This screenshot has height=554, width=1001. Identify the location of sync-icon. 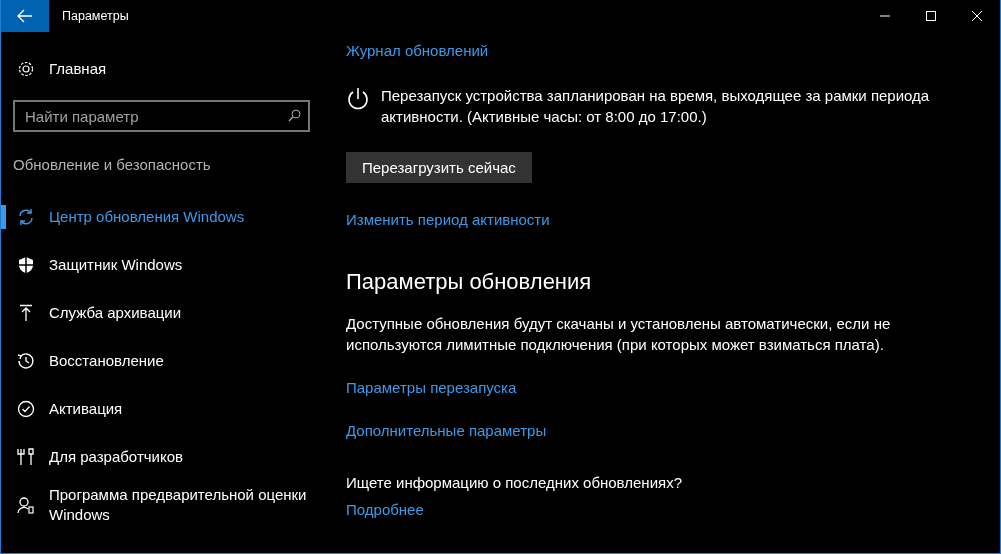
(26, 216).